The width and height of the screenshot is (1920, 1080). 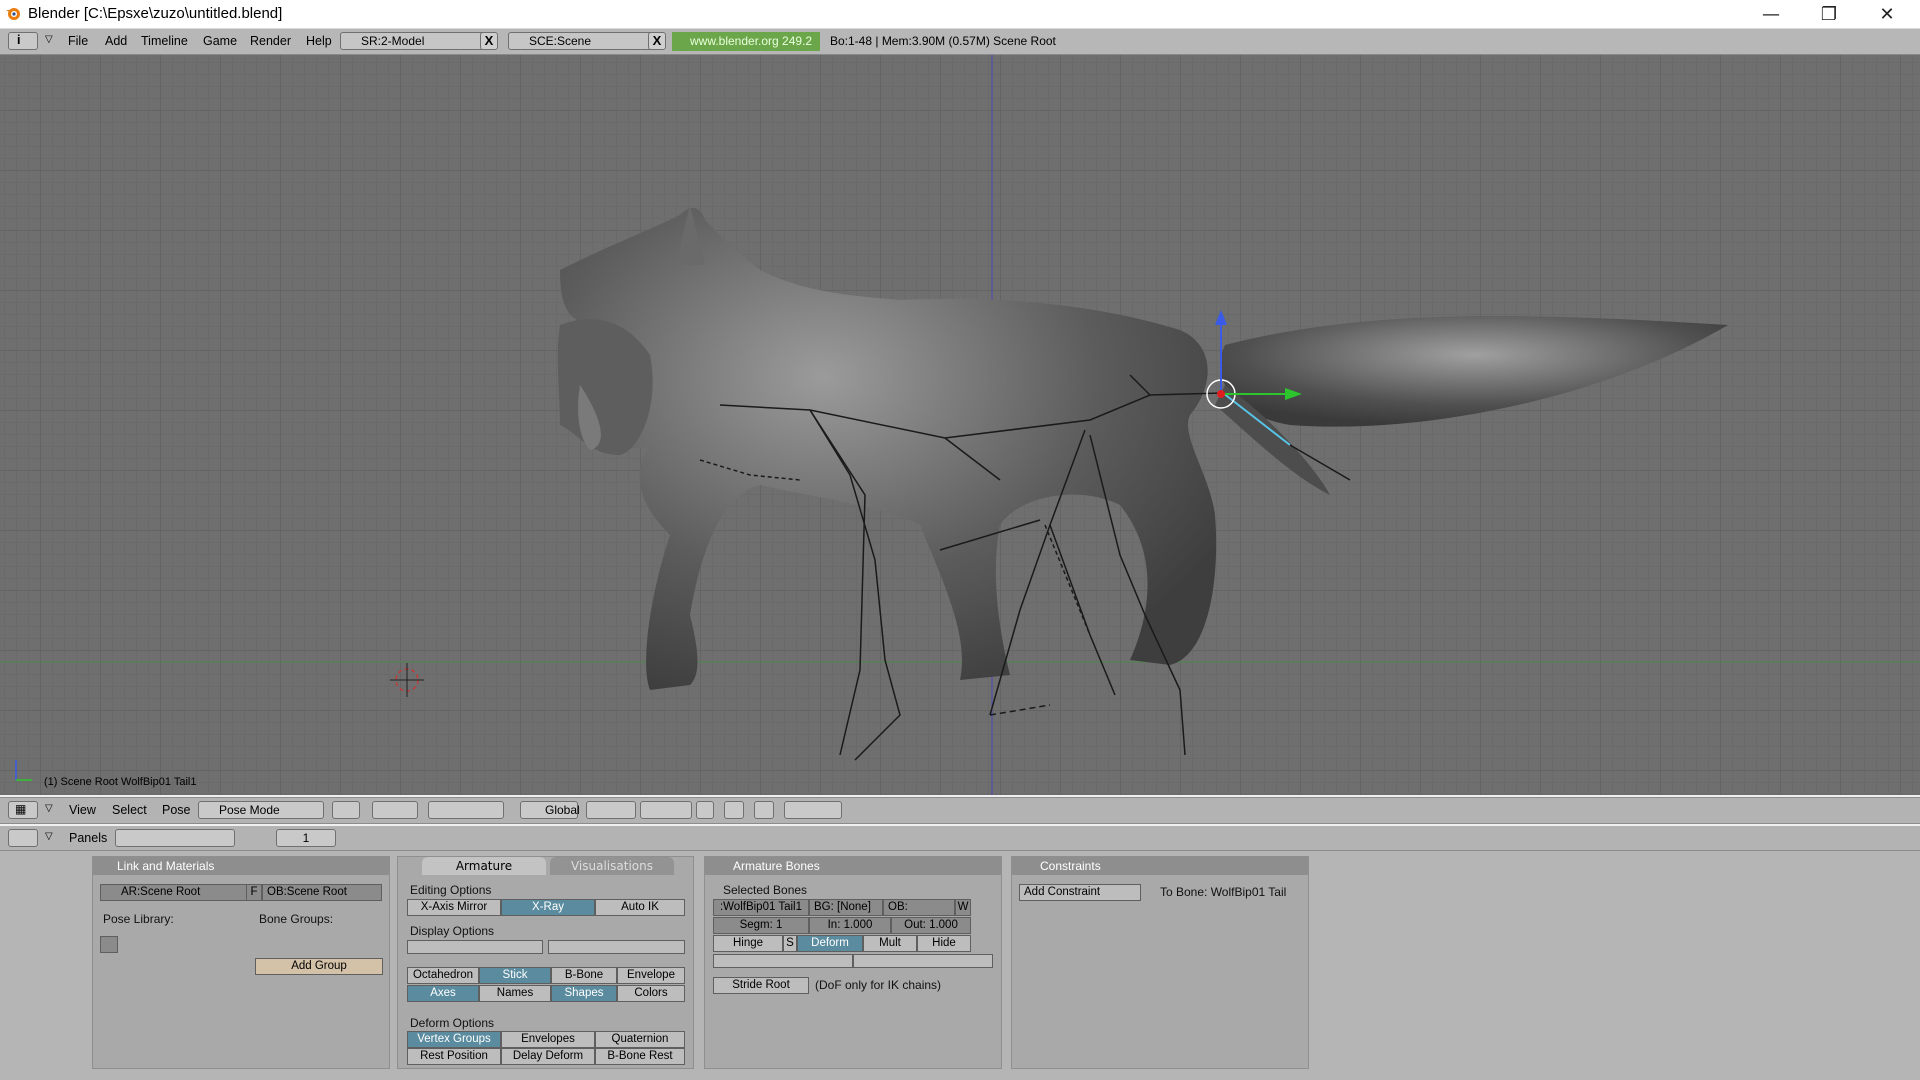 What do you see at coordinates (270, 41) in the screenshot?
I see `menu-render: Render` at bounding box center [270, 41].